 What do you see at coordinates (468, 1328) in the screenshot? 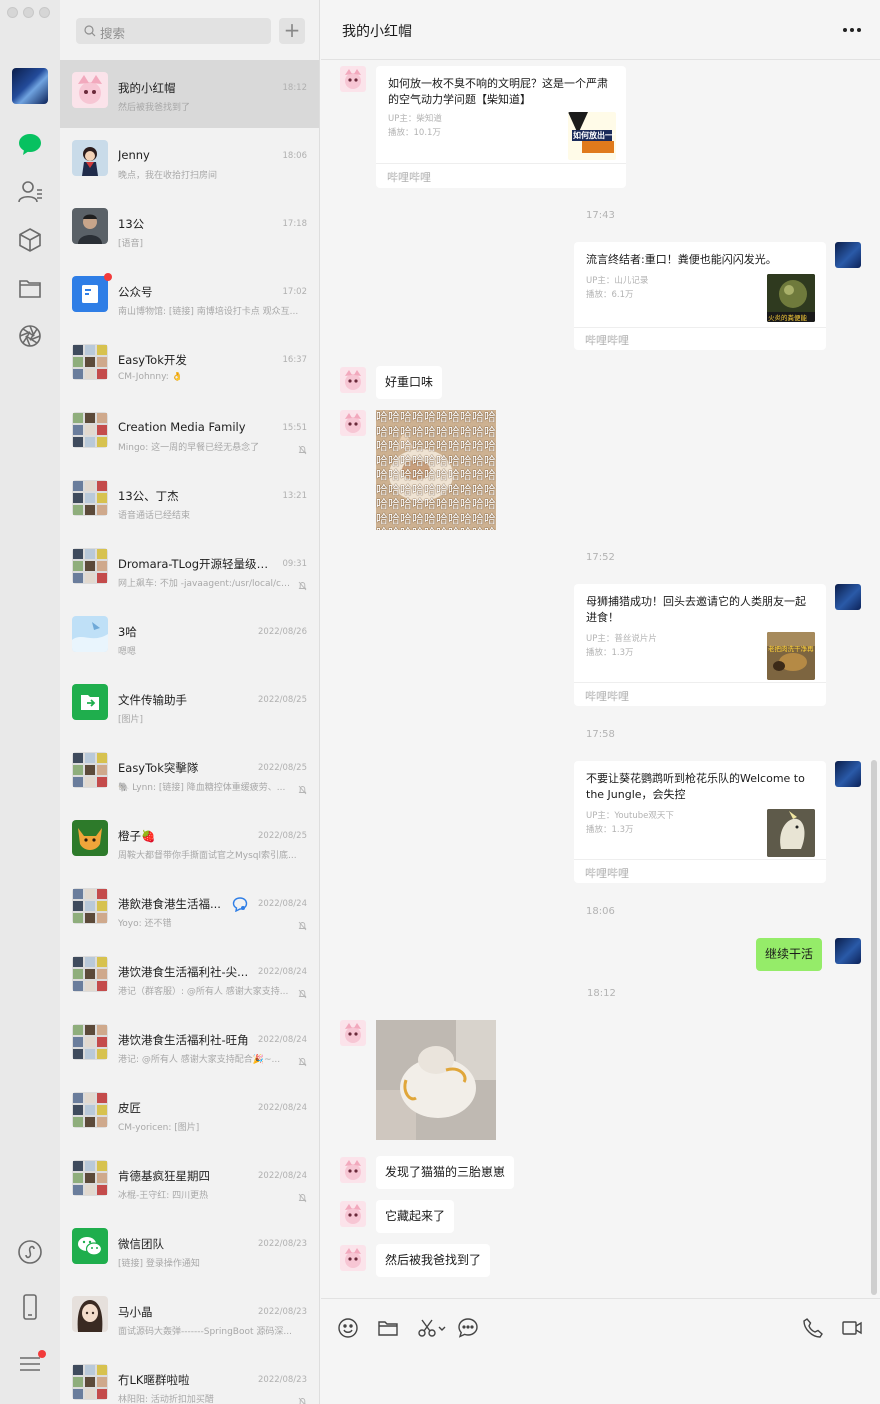
I see `chat-history-icon` at bounding box center [468, 1328].